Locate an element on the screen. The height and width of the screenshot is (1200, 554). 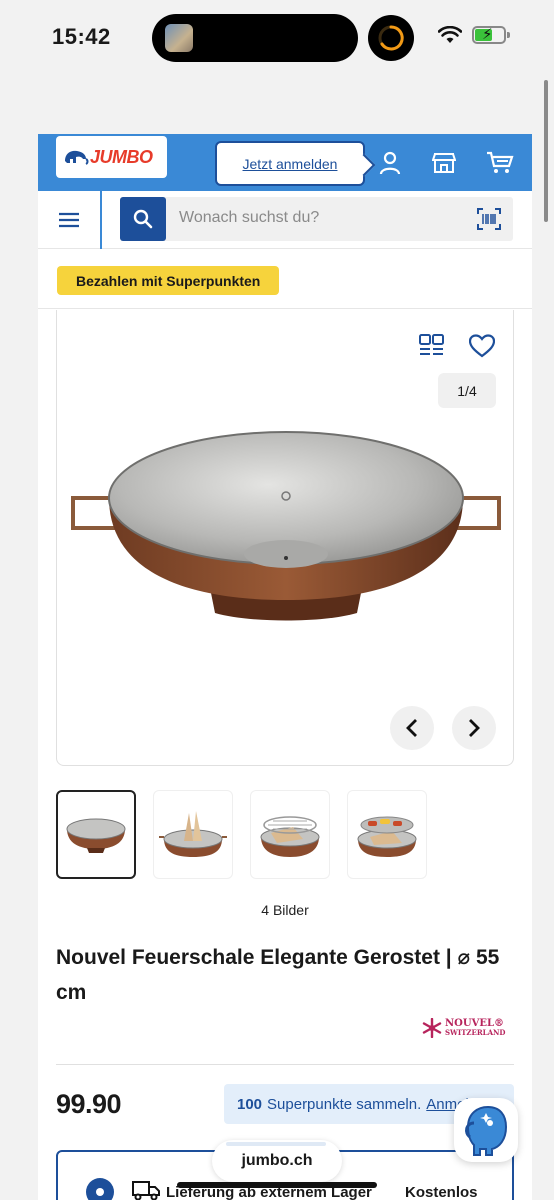
search-icon is located at coordinates (143, 219).